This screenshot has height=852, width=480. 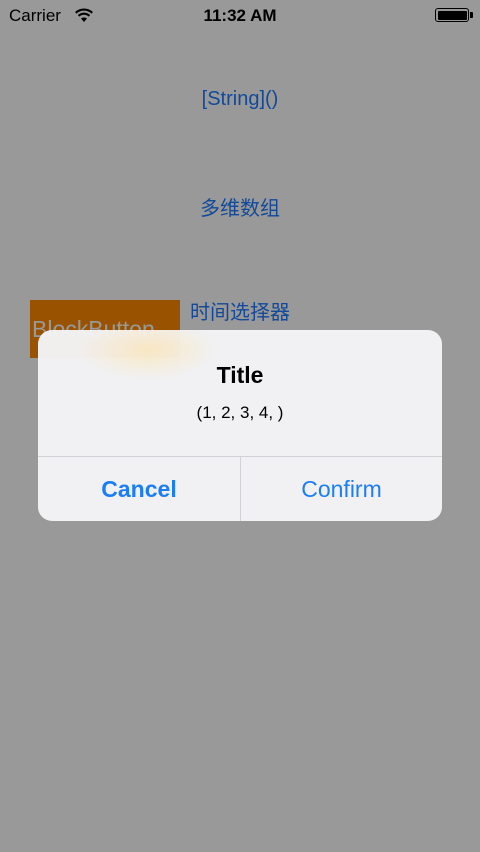 I want to click on alert-title: Title, so click(x=240, y=375).